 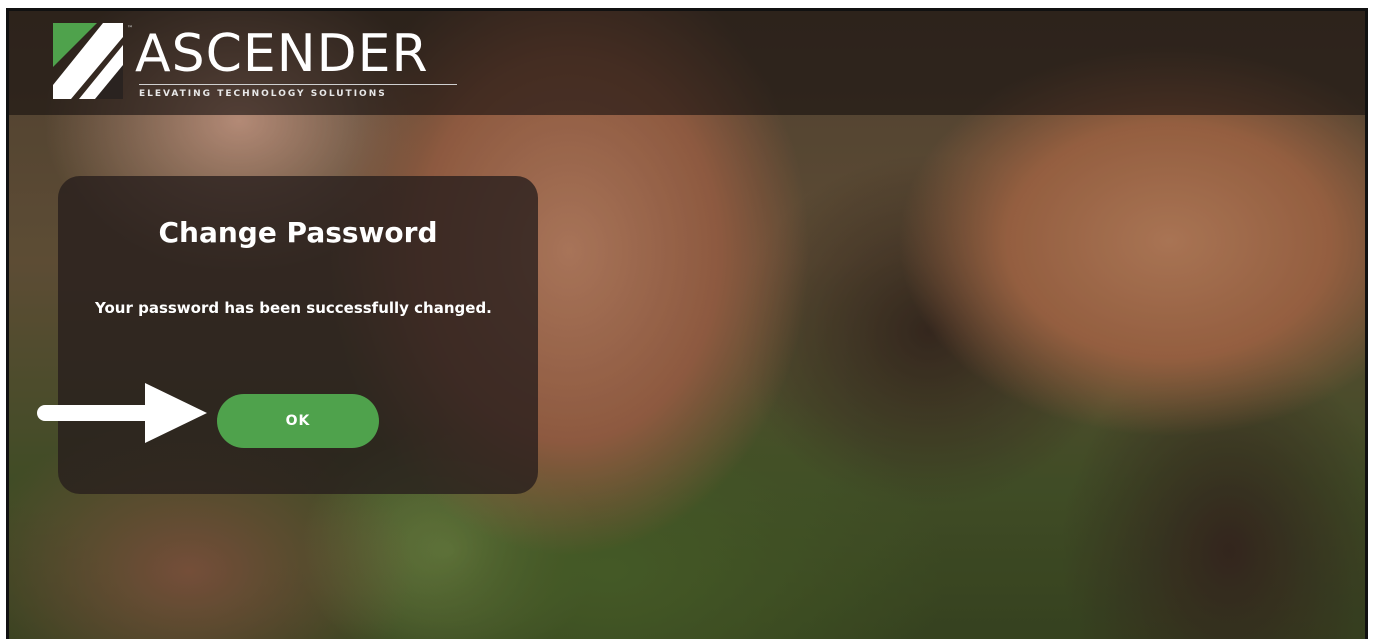 I want to click on ascender-logo-icon, so click(x=88, y=61).